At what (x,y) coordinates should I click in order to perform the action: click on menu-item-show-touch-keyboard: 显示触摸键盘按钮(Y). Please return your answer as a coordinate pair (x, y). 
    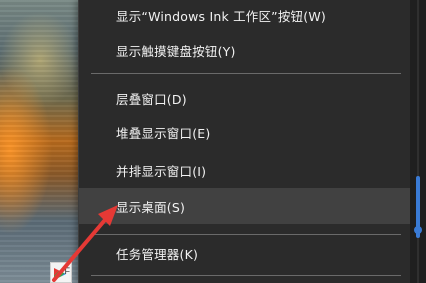
    Looking at the image, I should click on (245, 50).